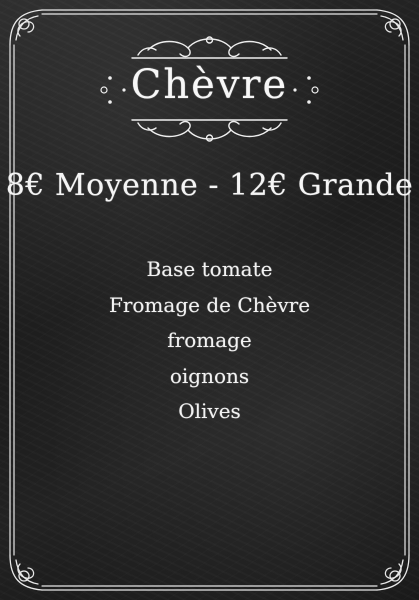 Image resolution: width=419 pixels, height=600 pixels. Describe the element at coordinates (209, 130) in the screenshot. I see `title-flourish-bottom-icon` at that location.